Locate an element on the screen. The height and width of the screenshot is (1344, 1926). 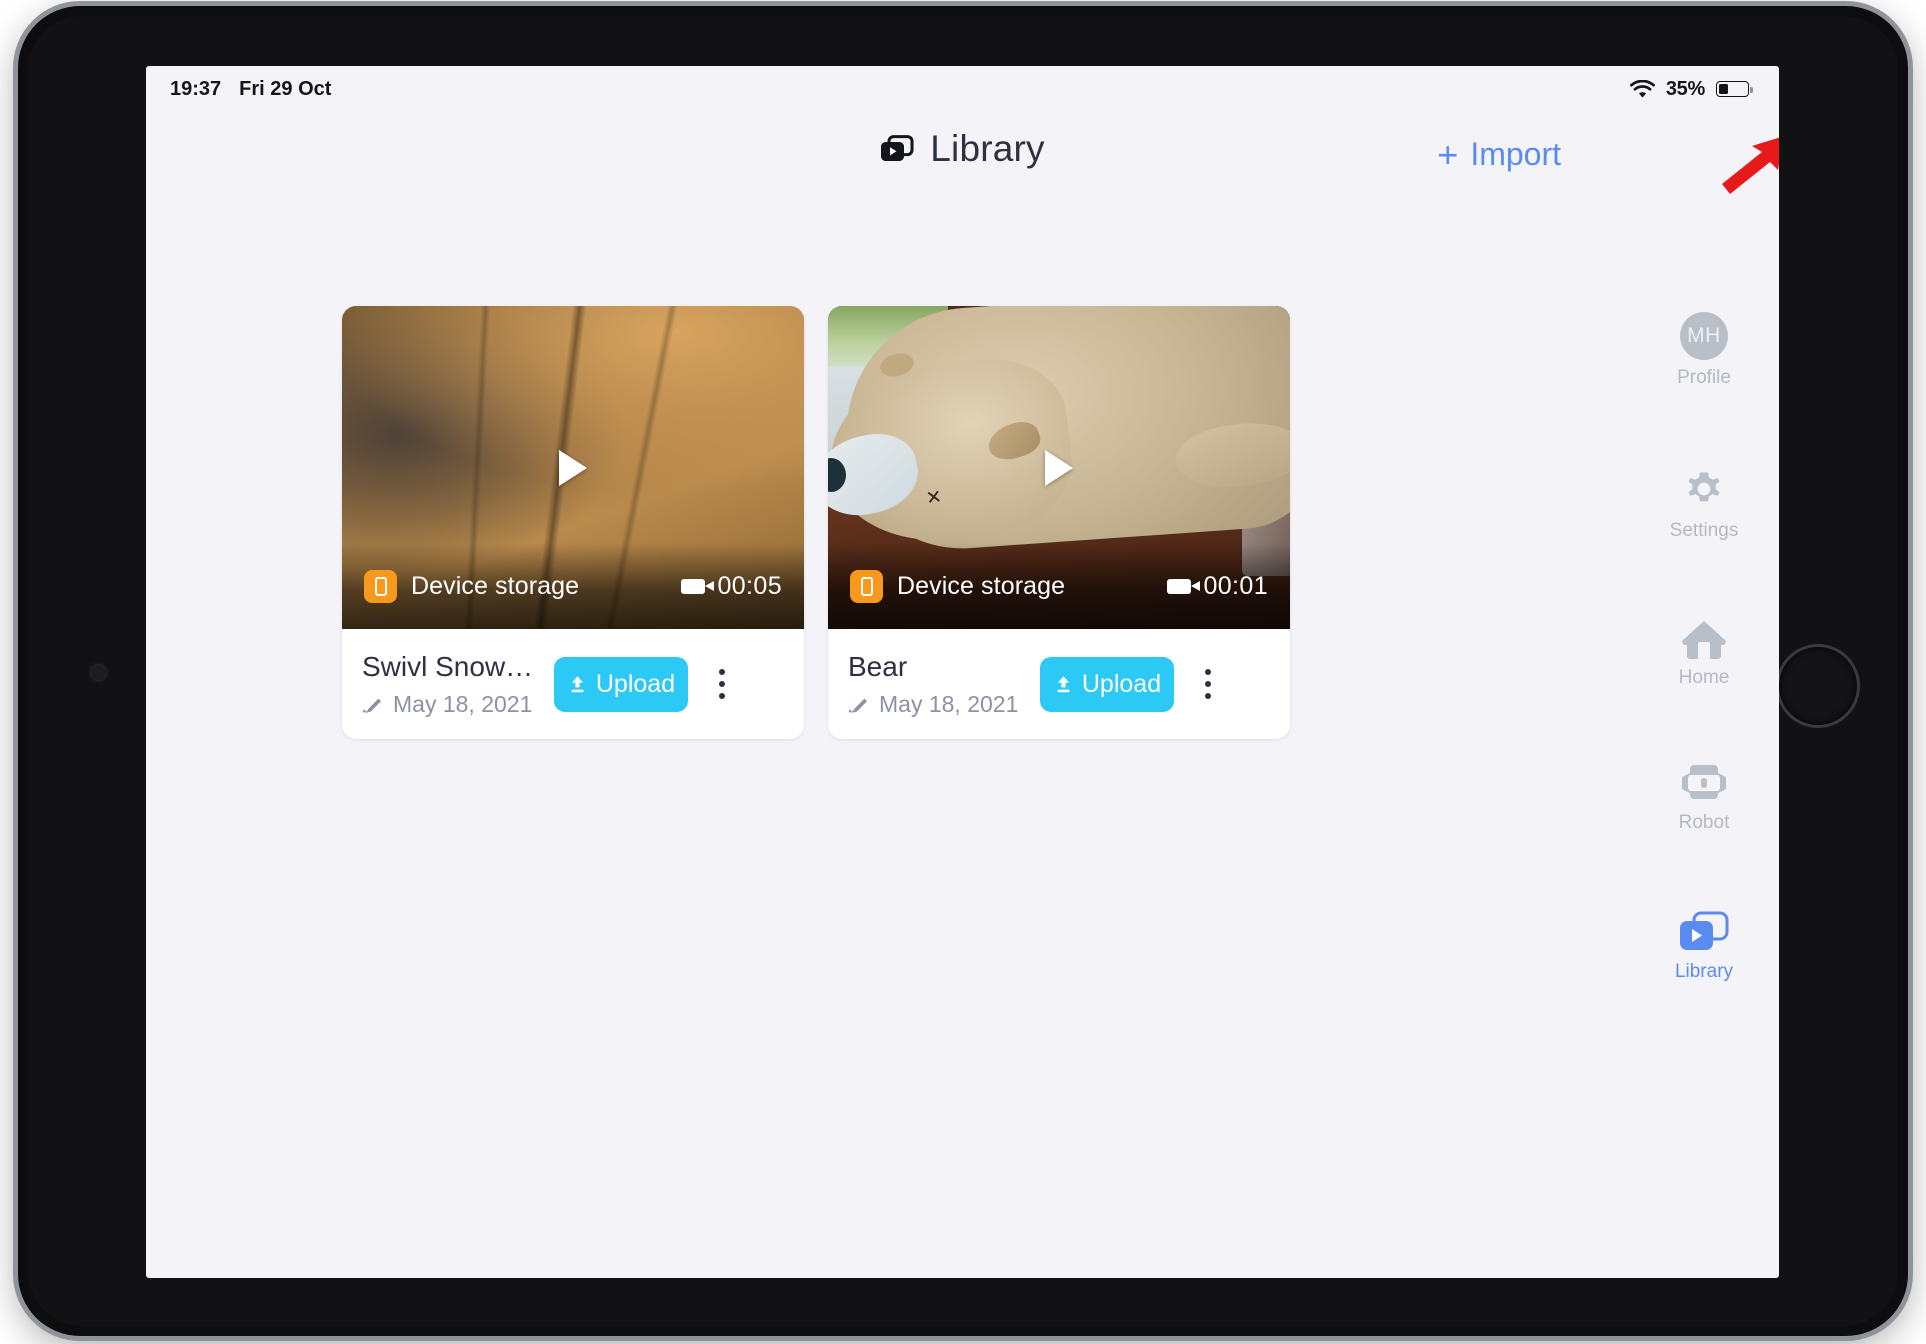
app-header: Library + Import is located at coordinates (962, 161).